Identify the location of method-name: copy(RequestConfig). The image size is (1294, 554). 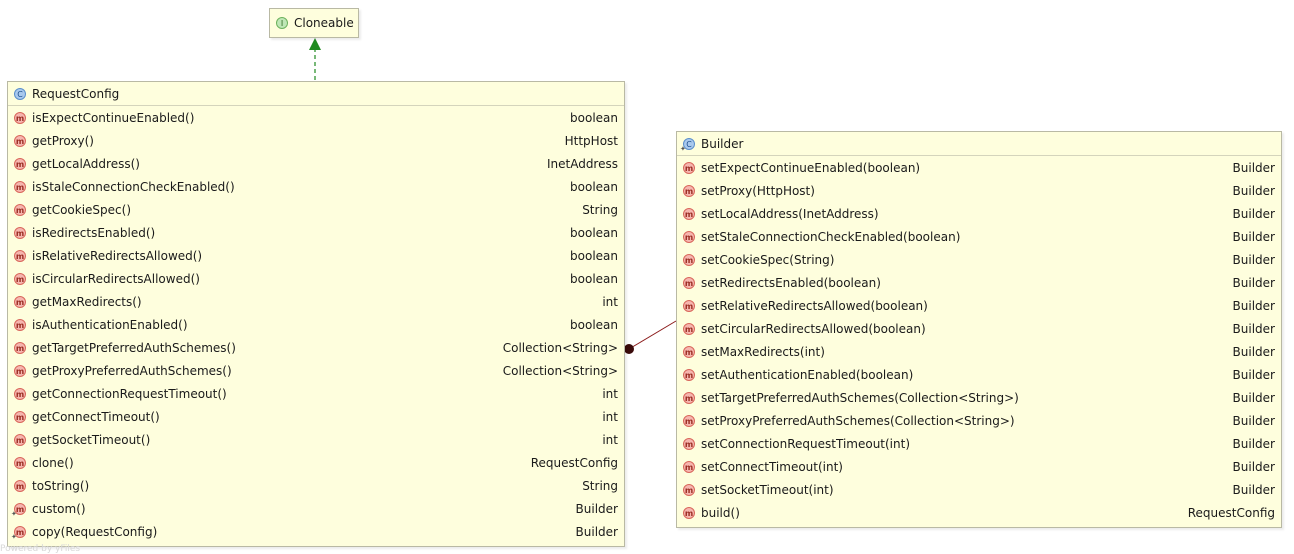
(95, 531).